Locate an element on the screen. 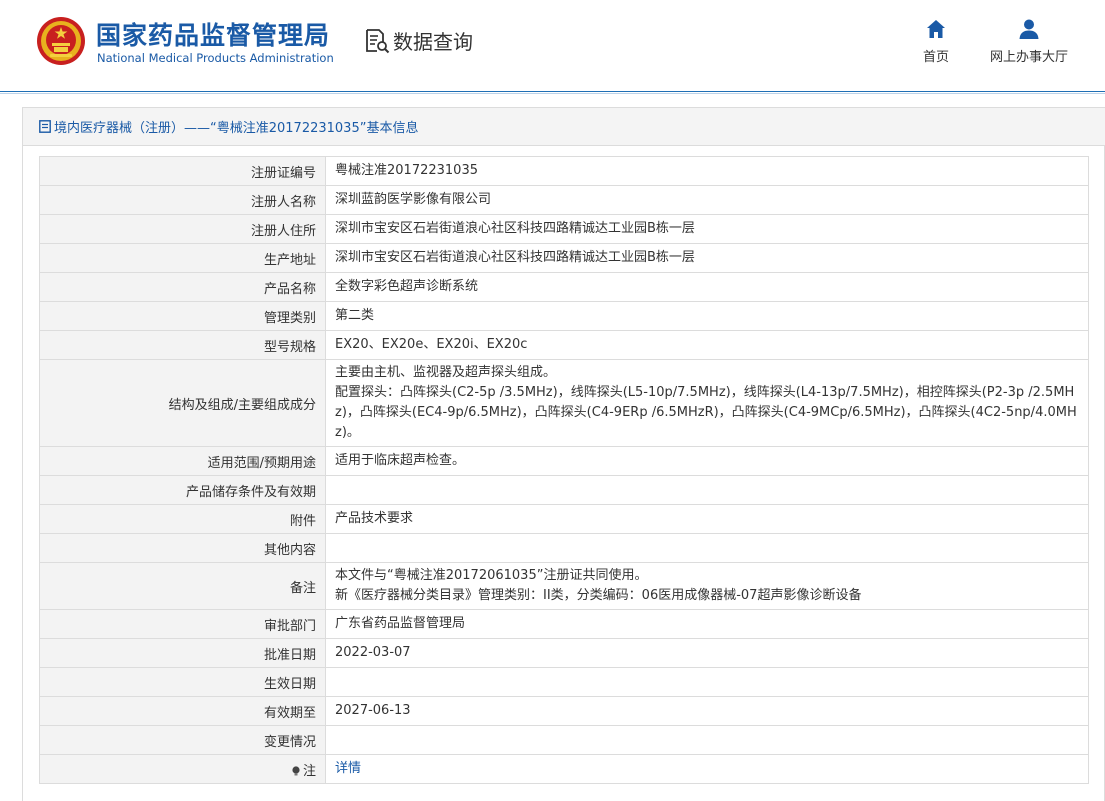  national-emblem-icon is located at coordinates (61, 41).